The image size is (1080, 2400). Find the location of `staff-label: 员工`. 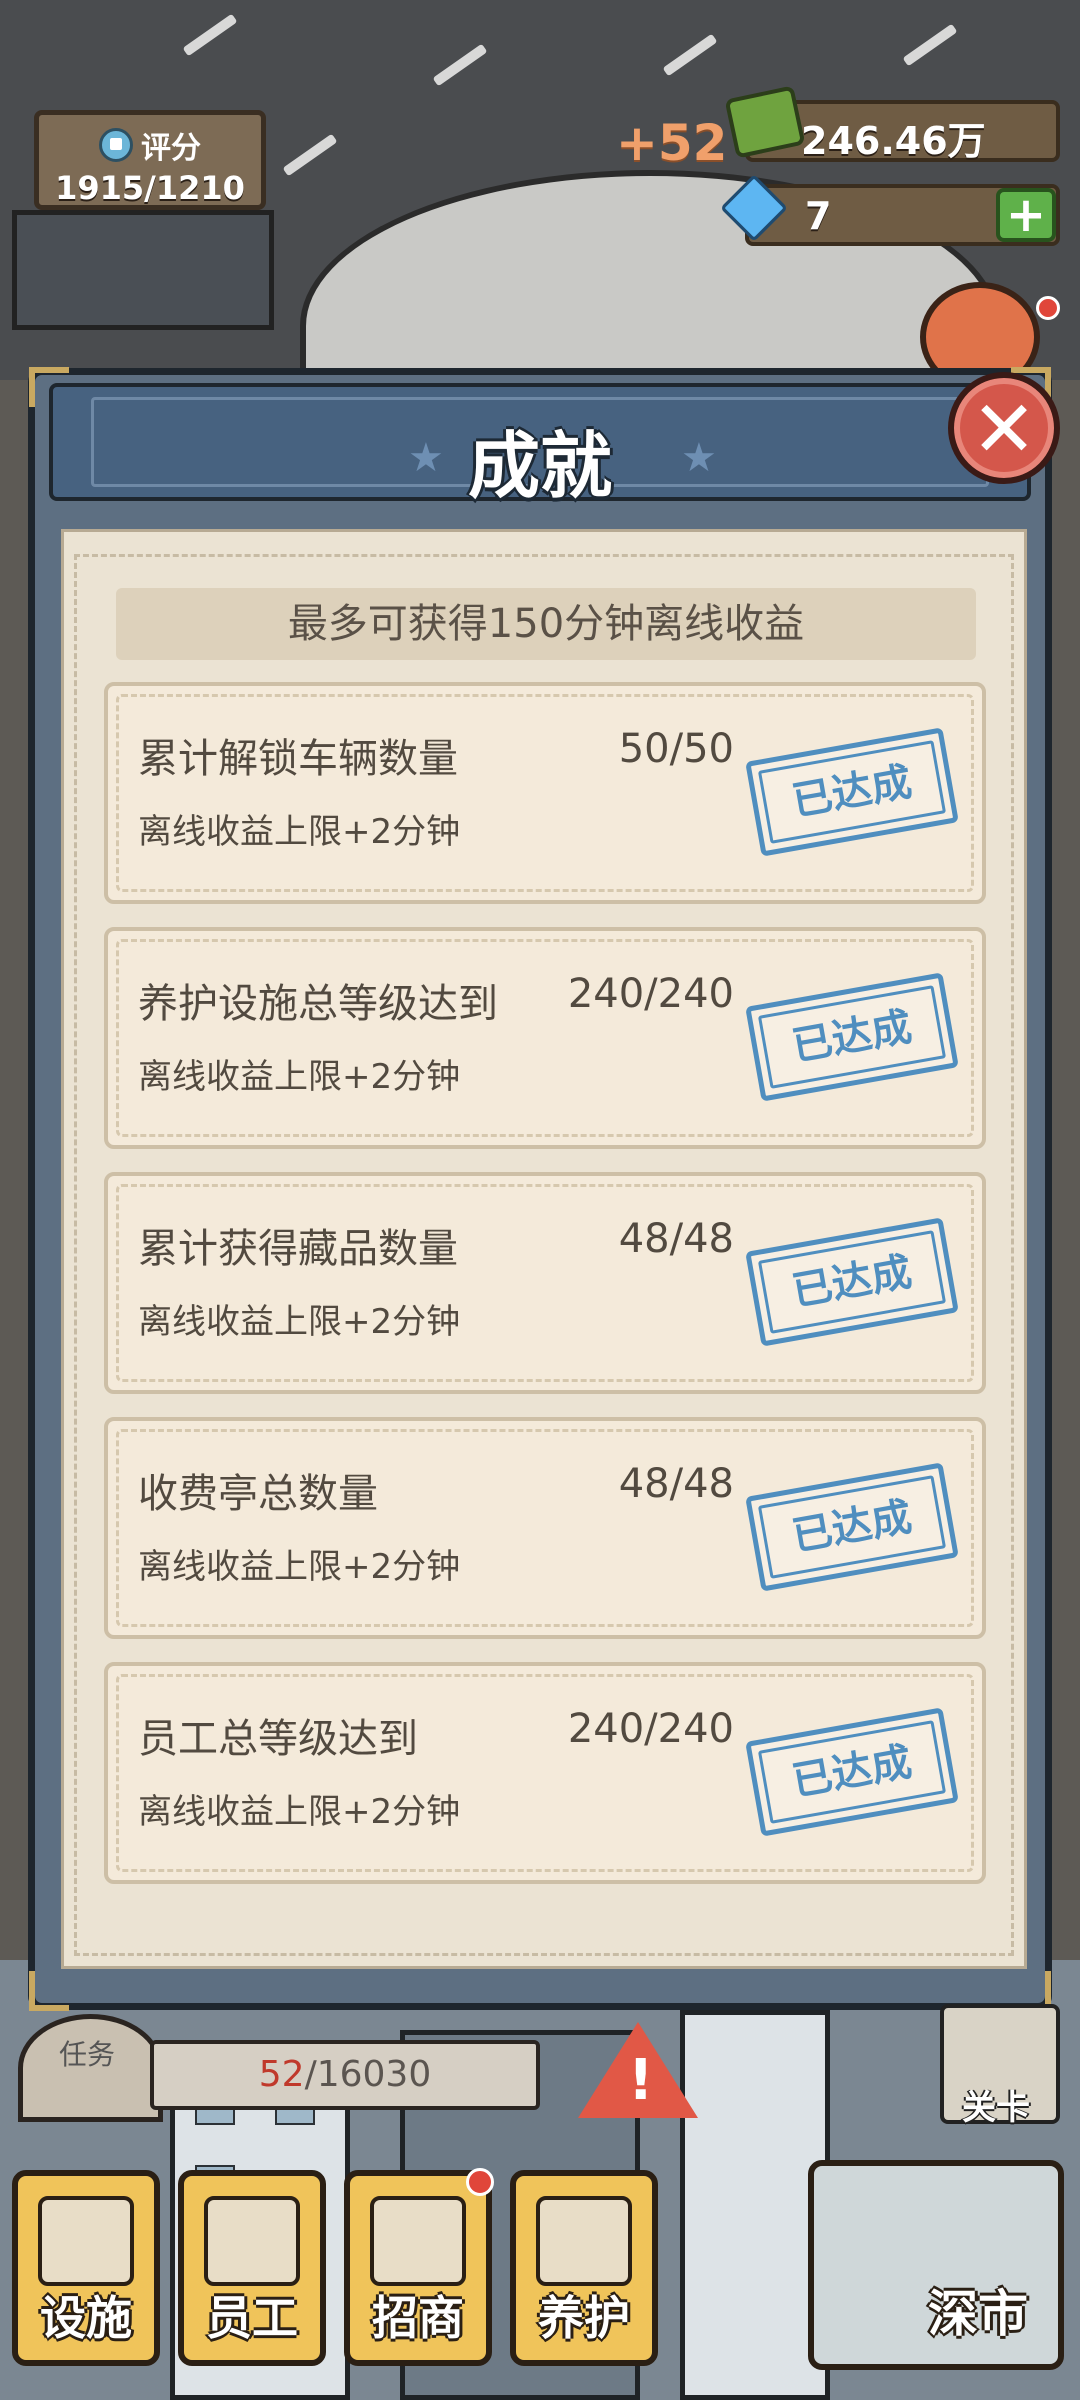

staff-label: 员工 is located at coordinates (252, 2318).